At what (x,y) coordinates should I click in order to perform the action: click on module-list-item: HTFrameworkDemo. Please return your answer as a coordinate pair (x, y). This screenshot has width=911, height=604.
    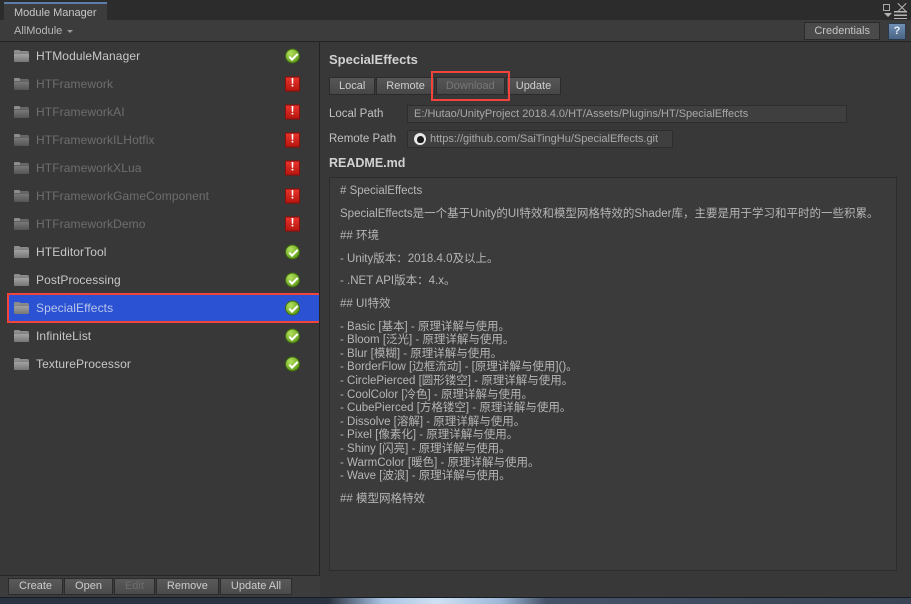
    Looking at the image, I should click on (163, 224).